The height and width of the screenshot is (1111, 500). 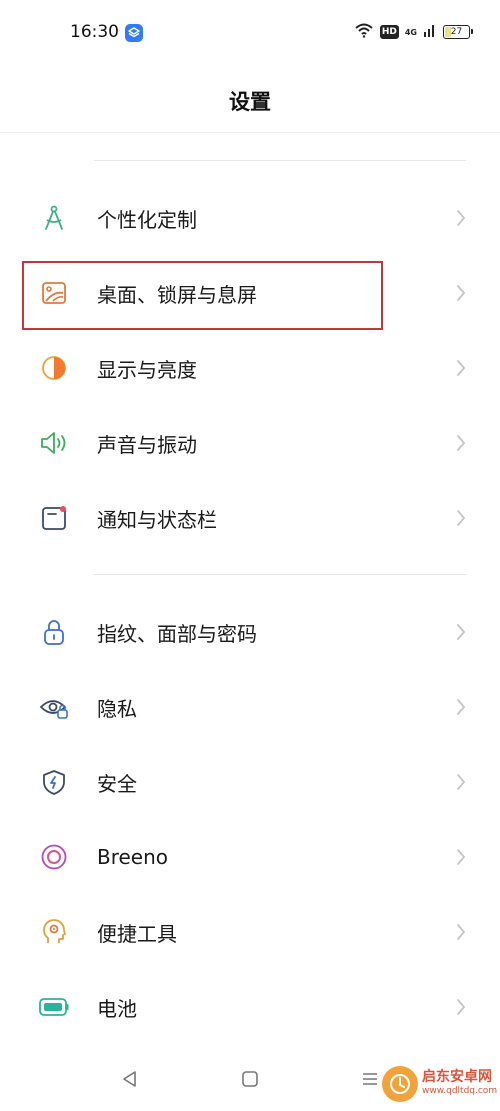 I want to click on battery-indicator: 27, so click(x=458, y=32).